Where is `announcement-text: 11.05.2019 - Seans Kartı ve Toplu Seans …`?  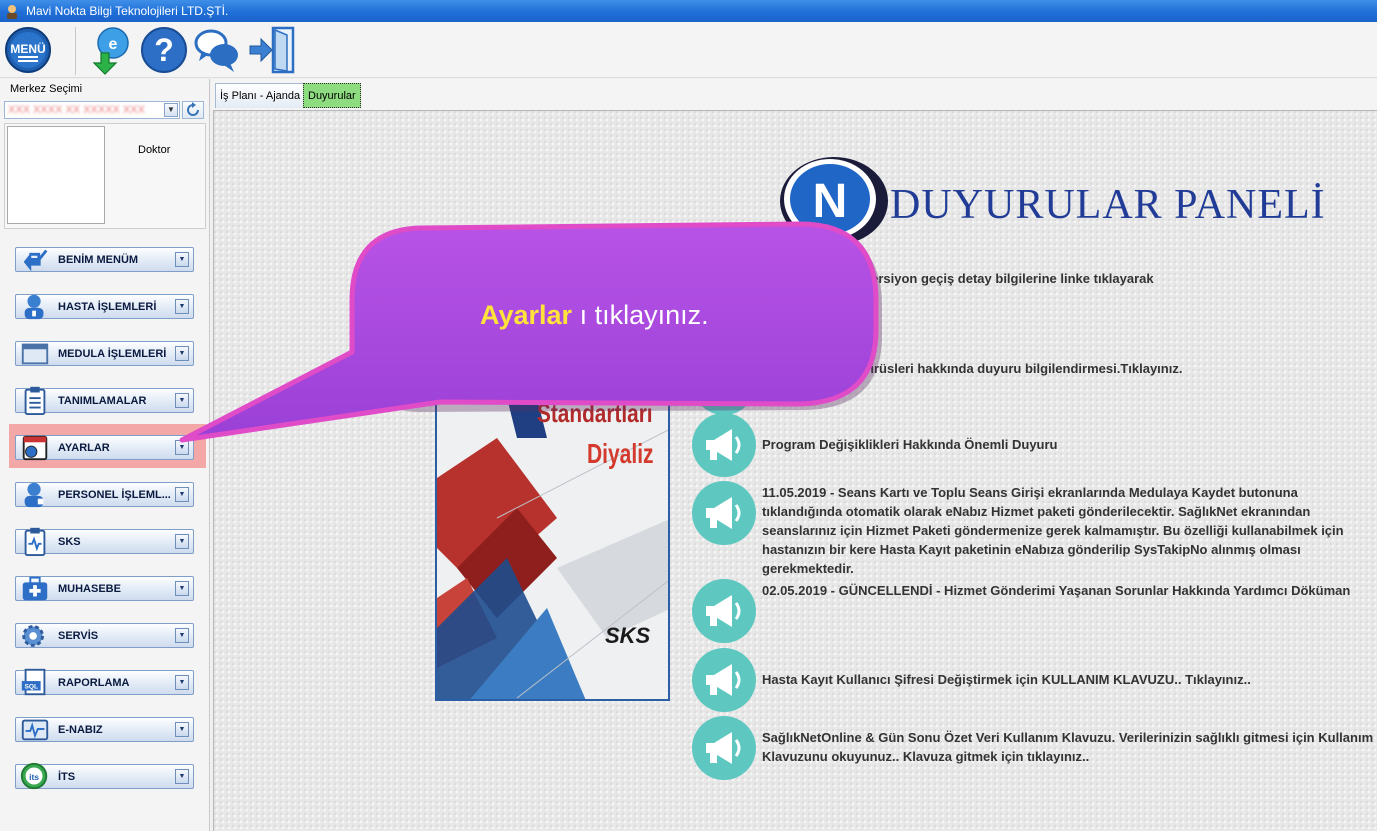 announcement-text: 11.05.2019 - Seans Kartı ve Toplu Seans … is located at coordinates (1069, 530).